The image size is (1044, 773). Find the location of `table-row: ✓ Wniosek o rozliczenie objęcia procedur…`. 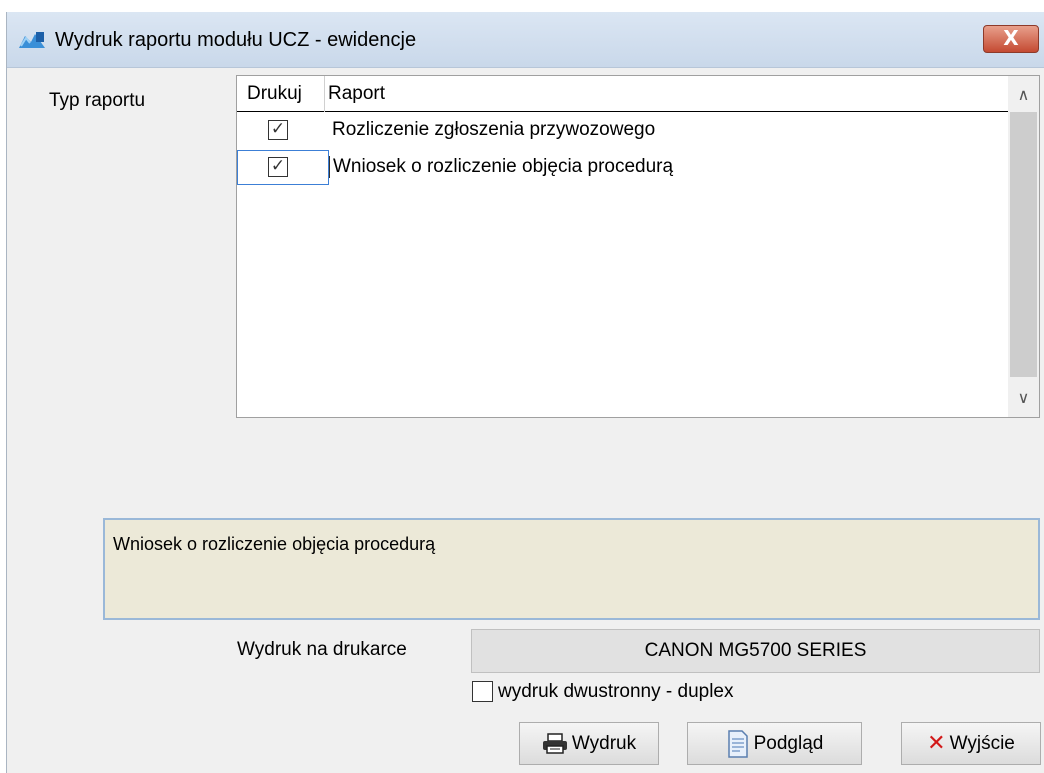

table-row: ✓ Wniosek o rozliczenie objęcia procedur… is located at coordinates (622, 168).